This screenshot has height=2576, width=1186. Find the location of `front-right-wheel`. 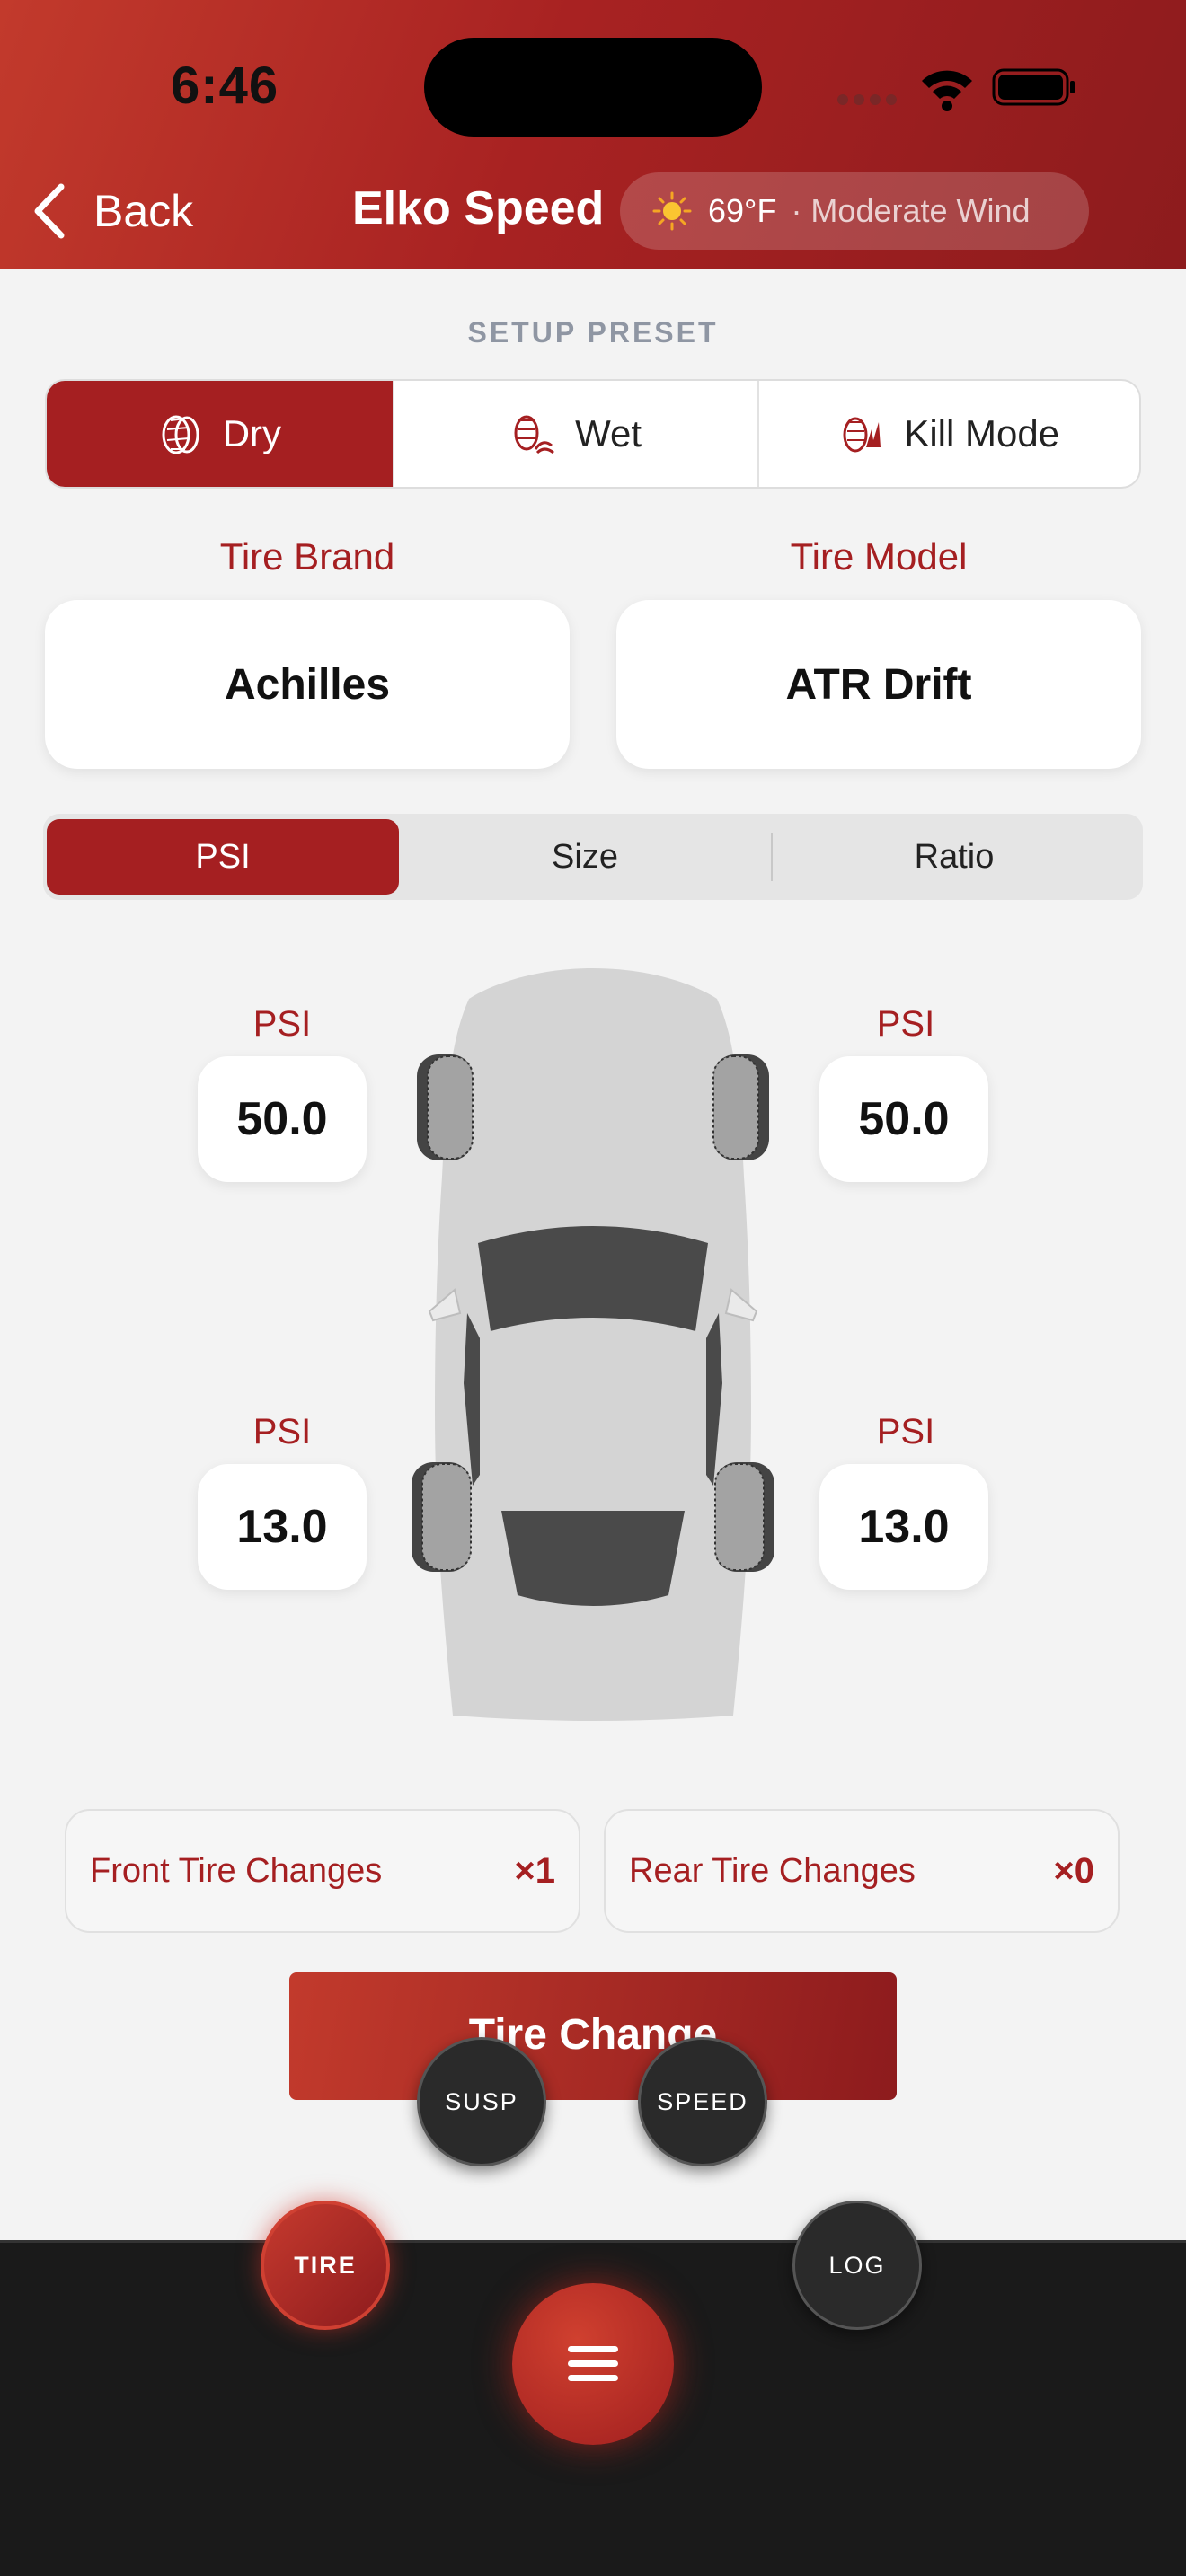

front-right-wheel is located at coordinates (740, 1107).